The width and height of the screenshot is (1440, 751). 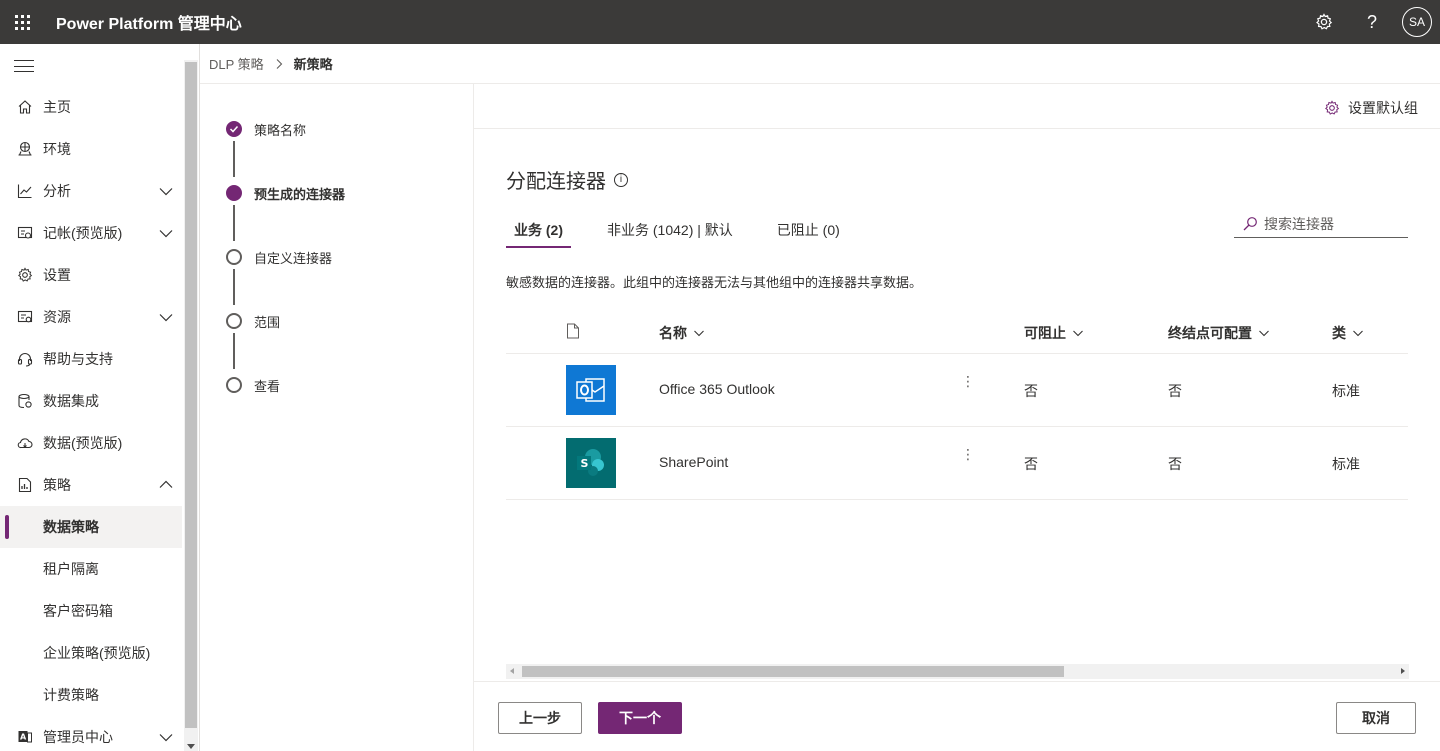 What do you see at coordinates (591, 463) in the screenshot?
I see `sharepoint-icon: S` at bounding box center [591, 463].